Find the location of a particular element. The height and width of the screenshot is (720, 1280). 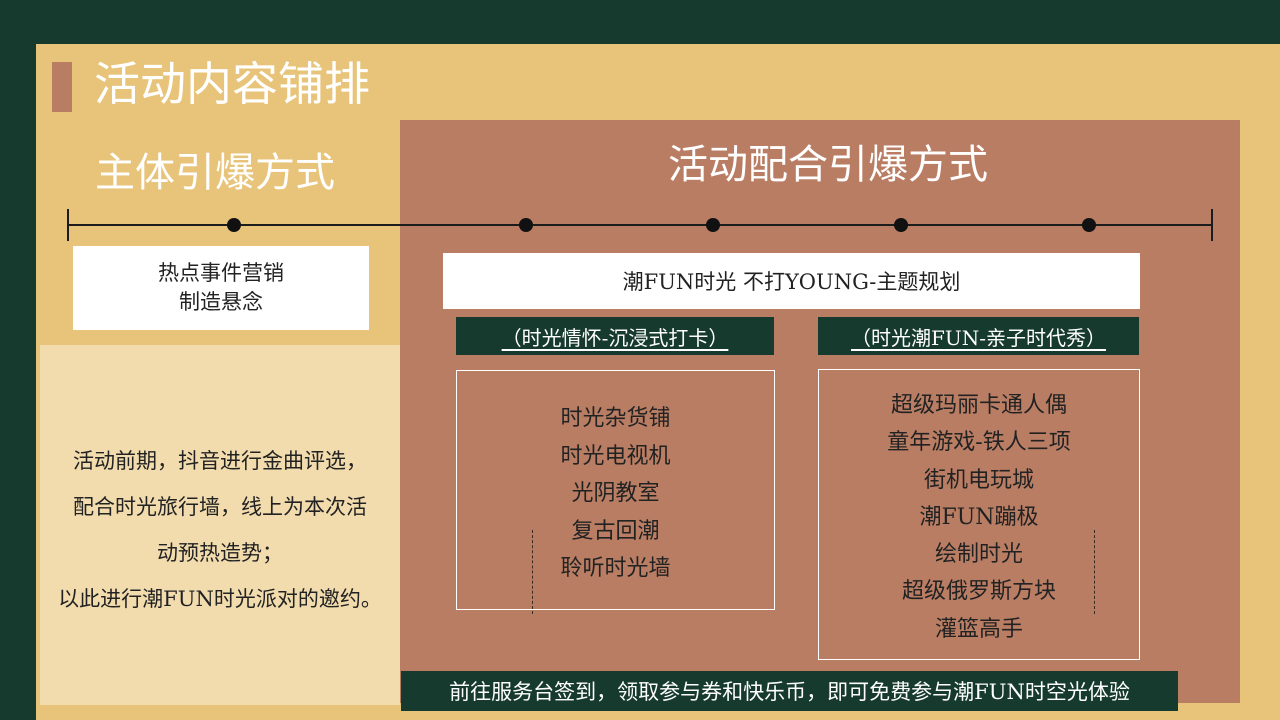

activity-item: 时光杂货铺 is located at coordinates (615, 418).